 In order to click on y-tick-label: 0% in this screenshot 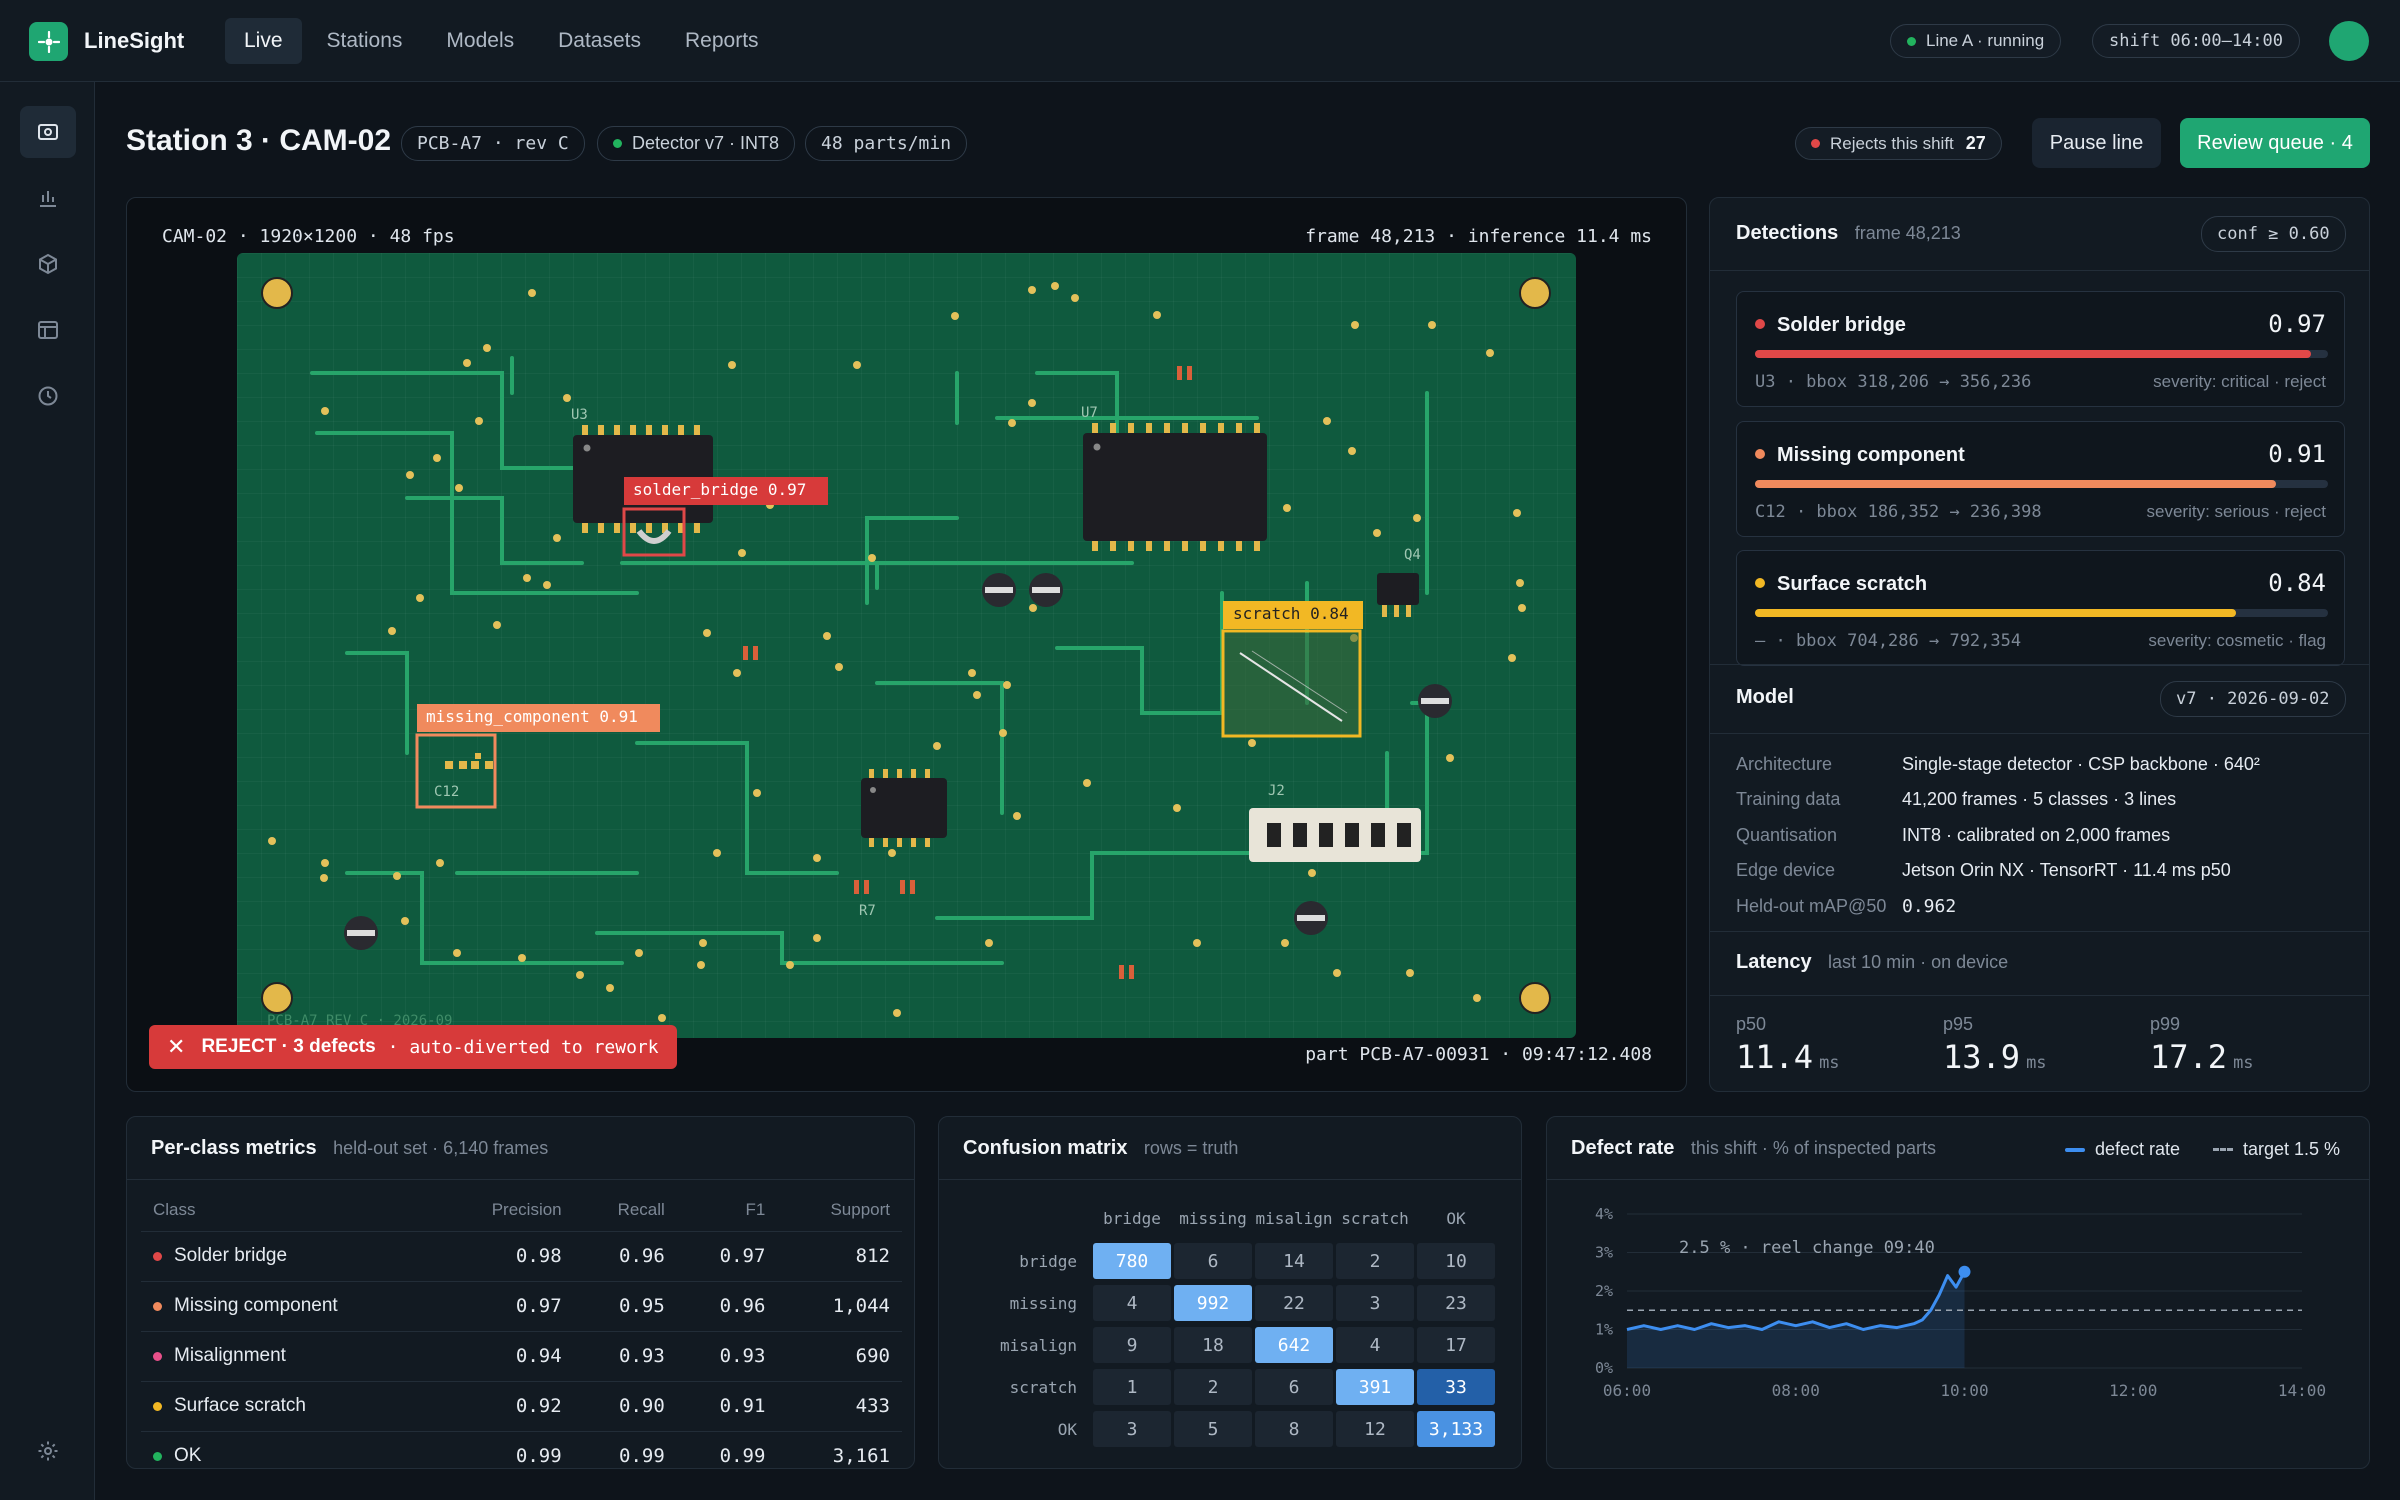, I will do `click(1604, 1368)`.